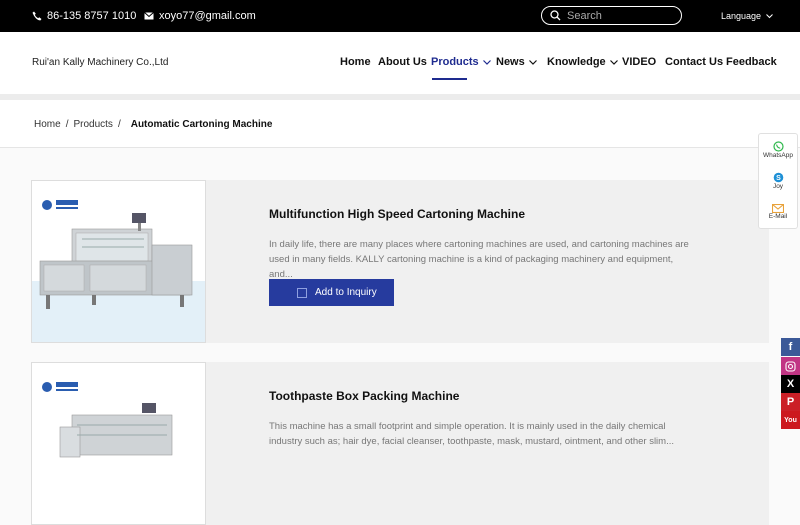 The width and height of the screenshot is (800, 525). I want to click on youtube-icon: You, so click(790, 420).